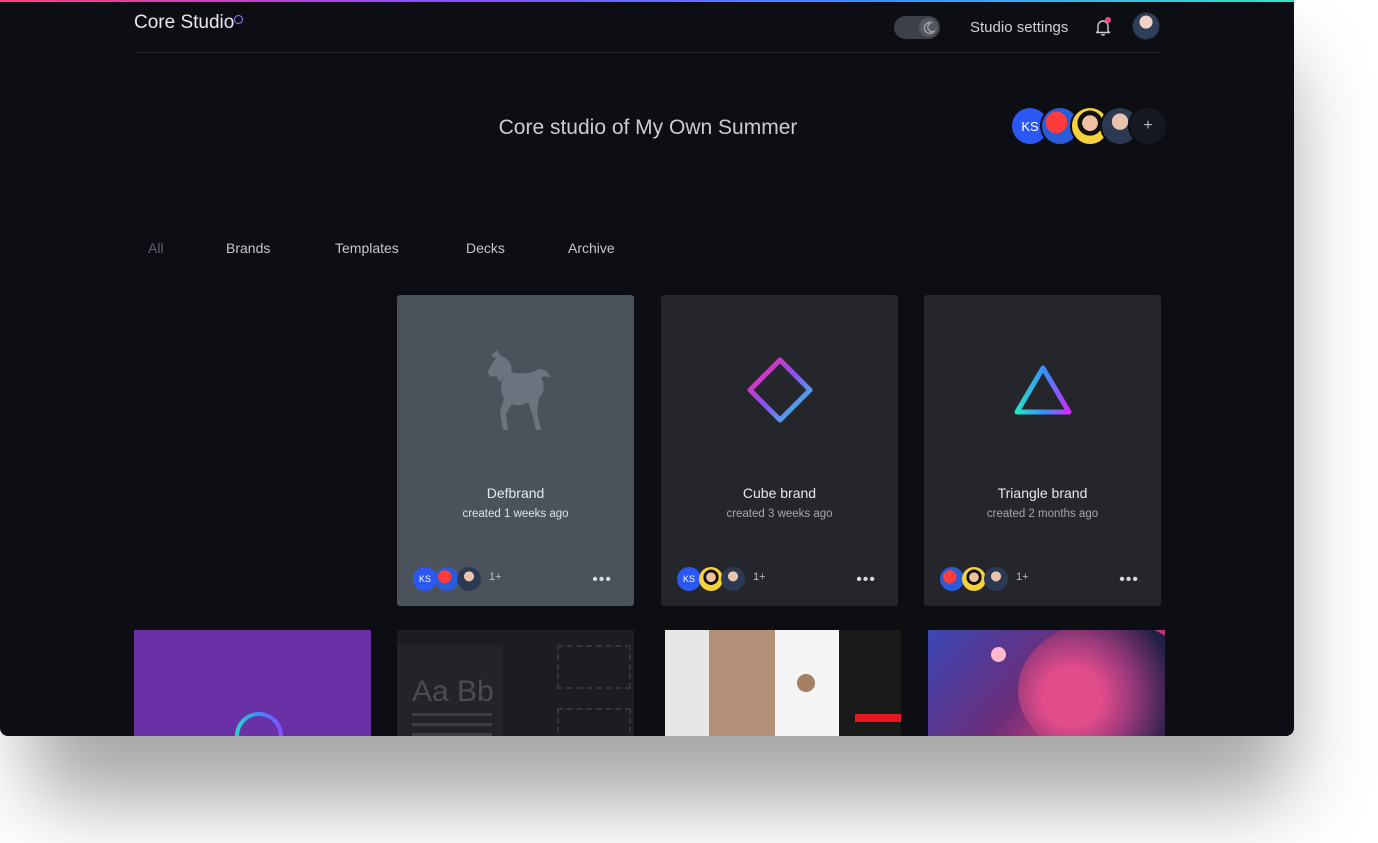  What do you see at coordinates (1019, 27) in the screenshot?
I see `studio-settings-link: Studio settings` at bounding box center [1019, 27].